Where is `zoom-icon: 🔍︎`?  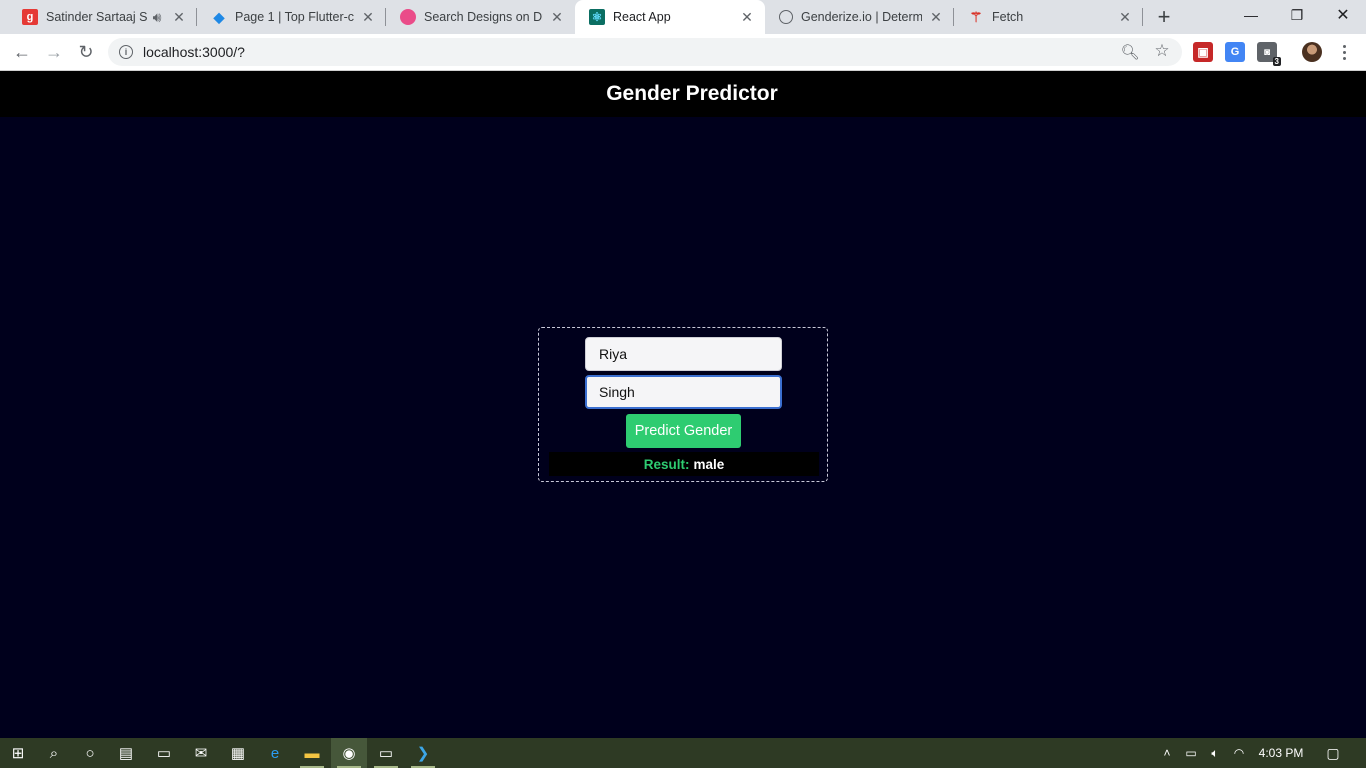
zoom-icon: 🔍︎ is located at coordinates (1129, 52).